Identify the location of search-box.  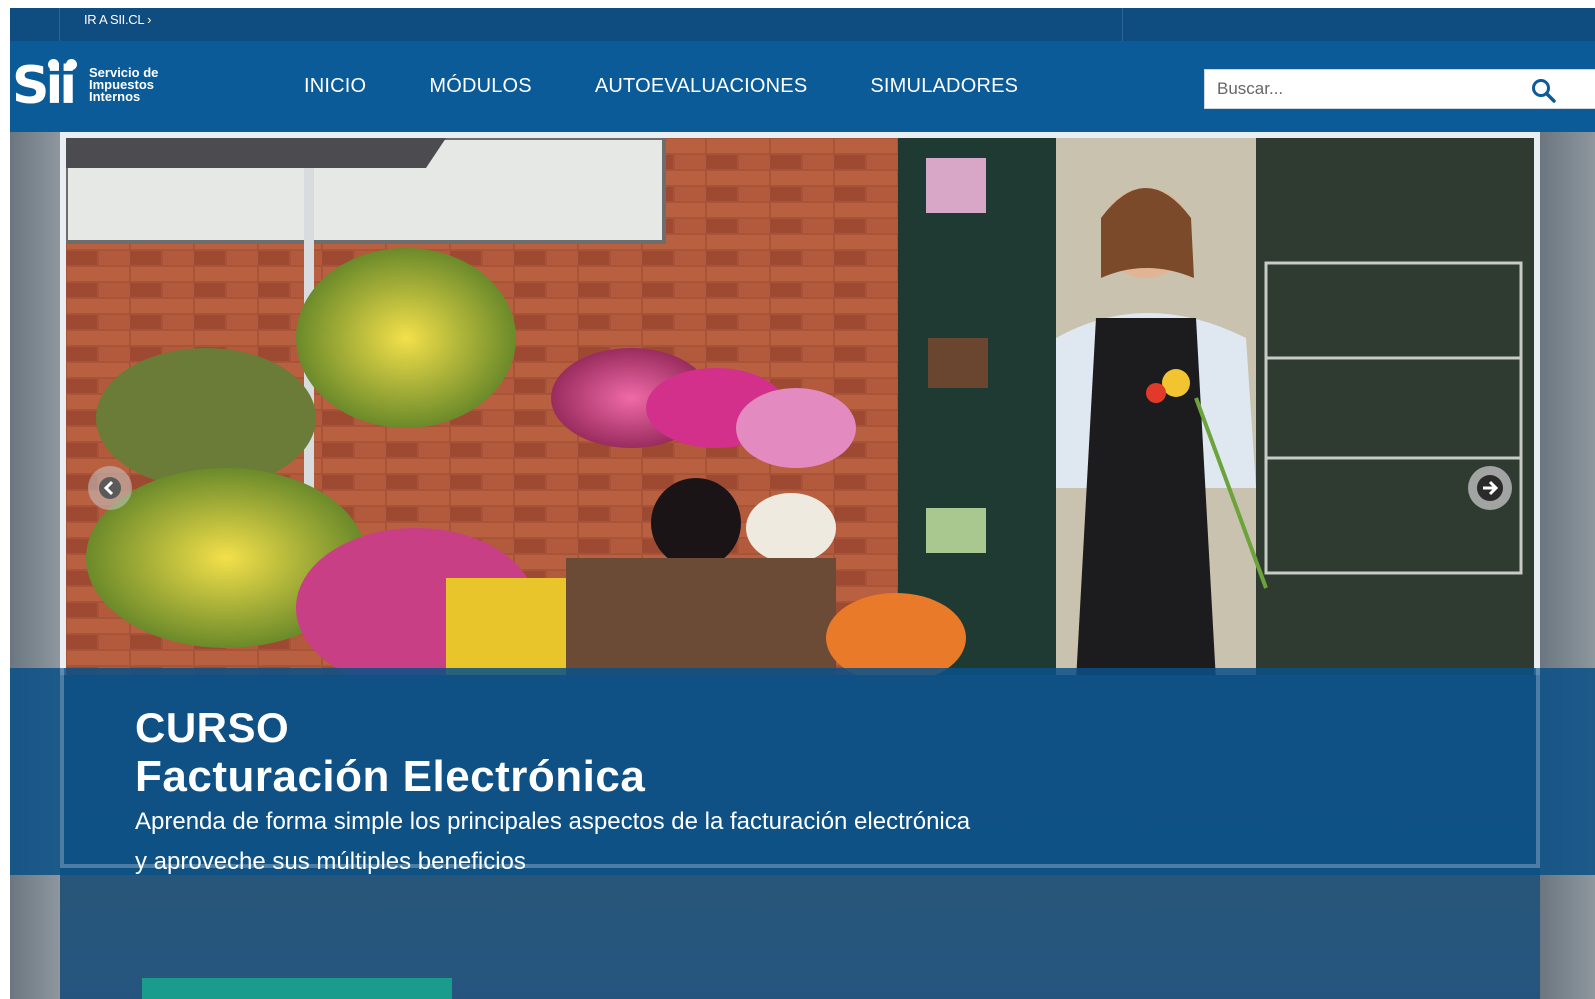
(1399, 89).